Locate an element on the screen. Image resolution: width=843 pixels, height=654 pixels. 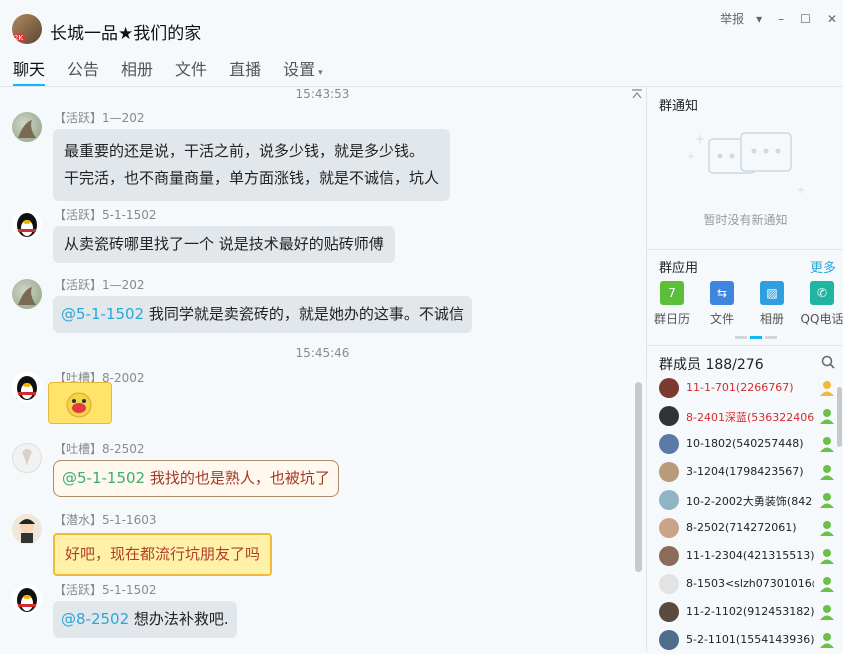
search-icon is located at coordinates (828, 361).